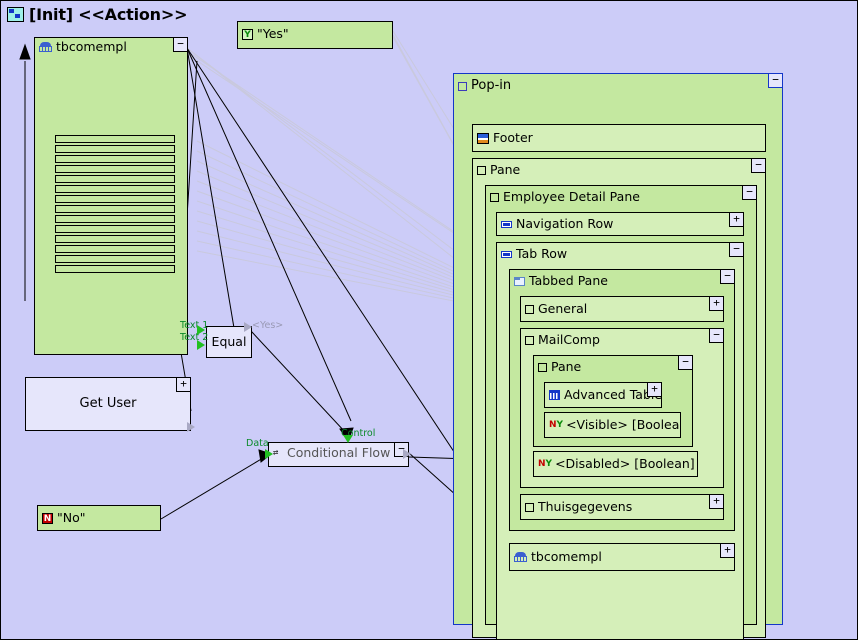 The height and width of the screenshot is (640, 858). I want to click on node-advanced-table: Advanced Table +, so click(603, 395).